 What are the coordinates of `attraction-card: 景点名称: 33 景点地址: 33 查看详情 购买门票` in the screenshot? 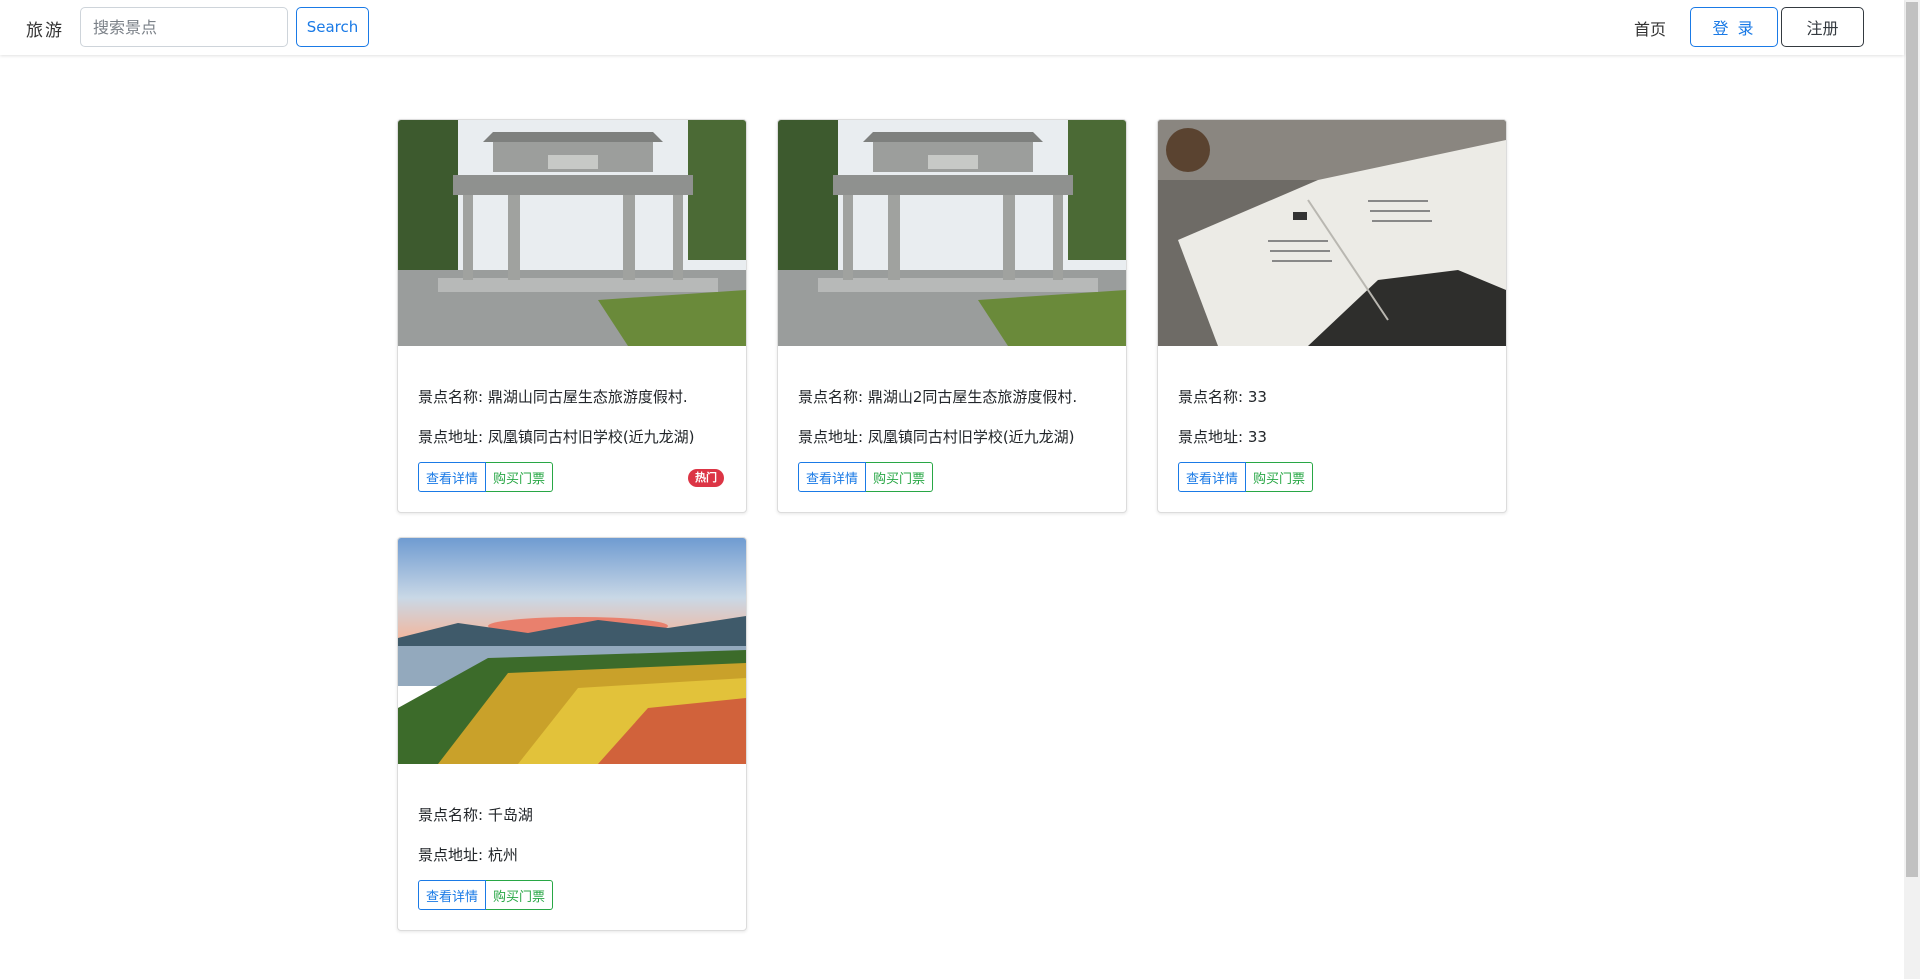 It's located at (1332, 316).